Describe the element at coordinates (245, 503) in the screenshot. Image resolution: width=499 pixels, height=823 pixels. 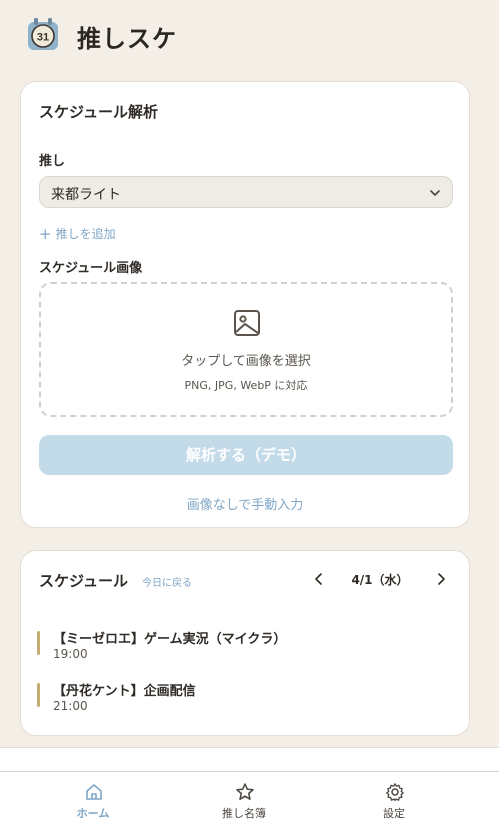
I see `manual-input-link: 画像なしで手動入力` at that location.